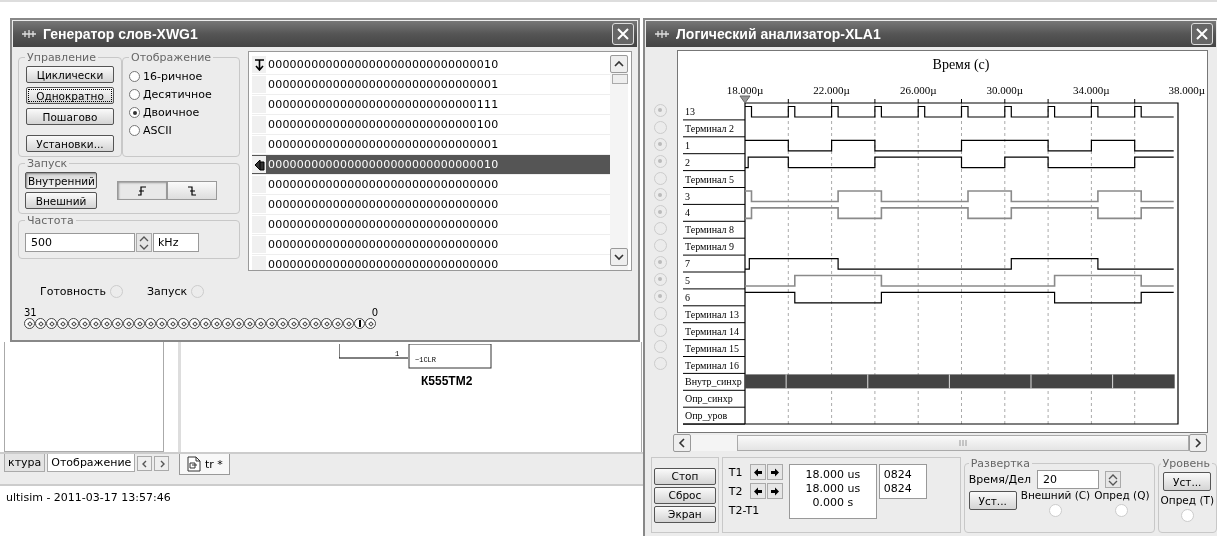  I want to click on bit-number: 0, so click(374, 313).